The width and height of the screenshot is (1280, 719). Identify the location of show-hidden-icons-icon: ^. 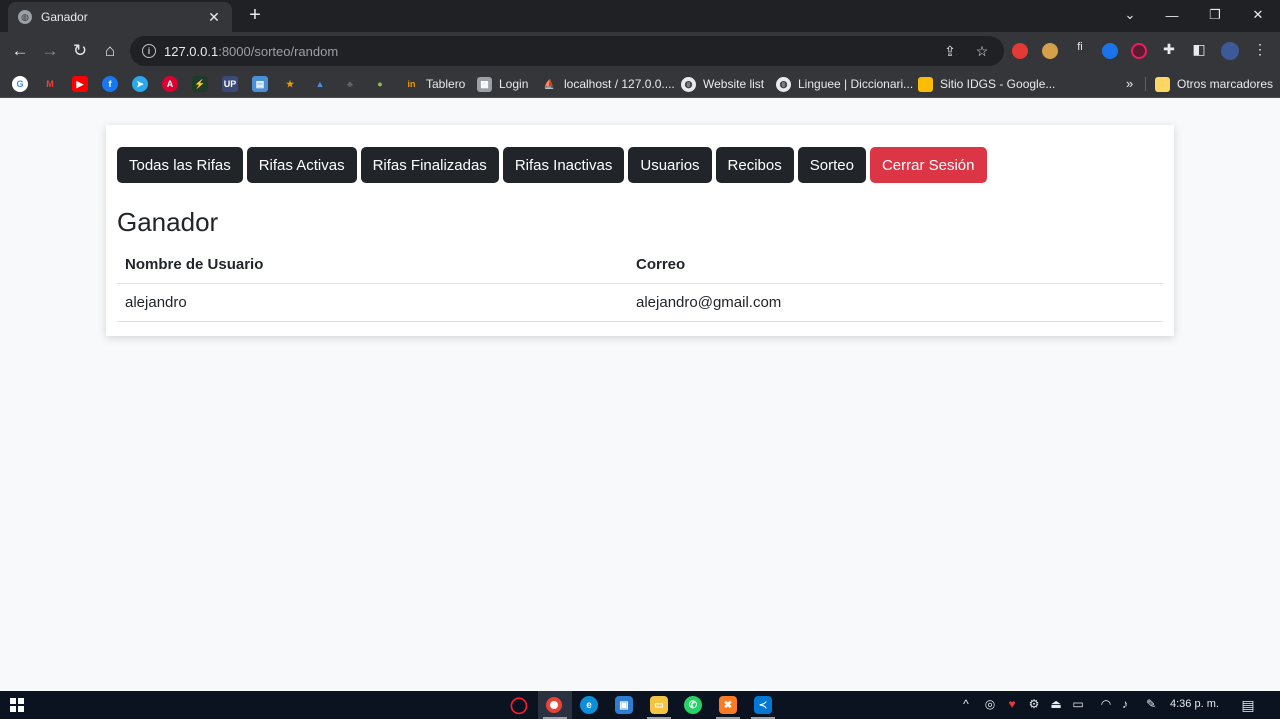
(966, 704).